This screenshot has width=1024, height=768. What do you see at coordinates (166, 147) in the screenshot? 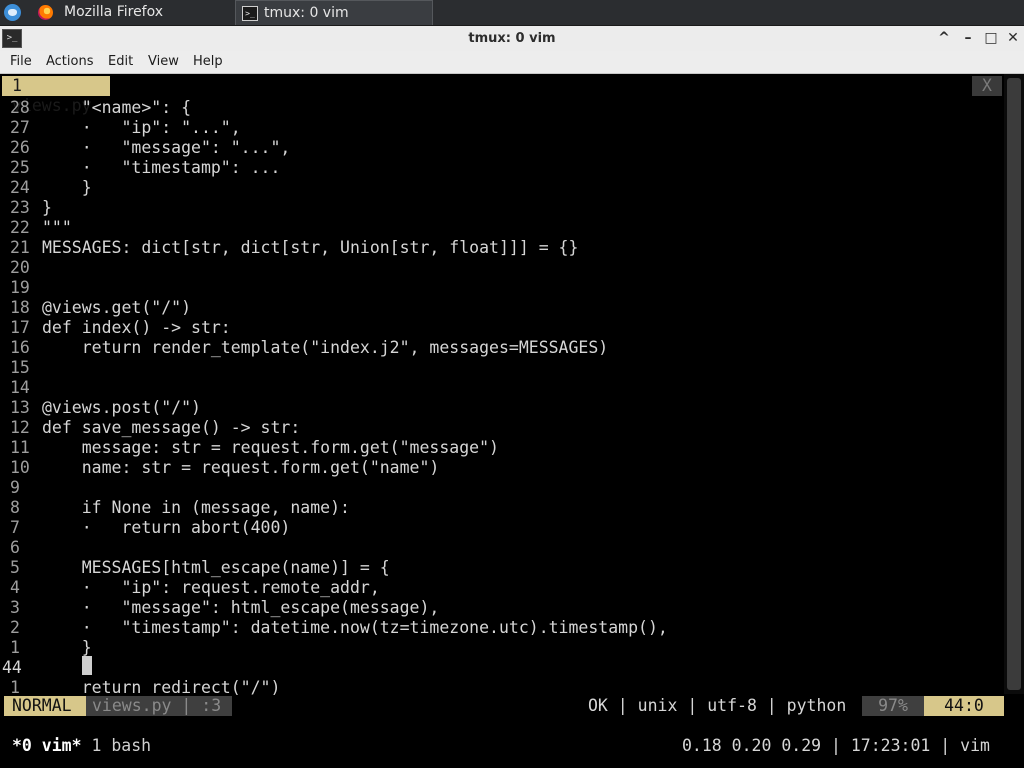
I see `line-text: · "message": "...",` at bounding box center [166, 147].